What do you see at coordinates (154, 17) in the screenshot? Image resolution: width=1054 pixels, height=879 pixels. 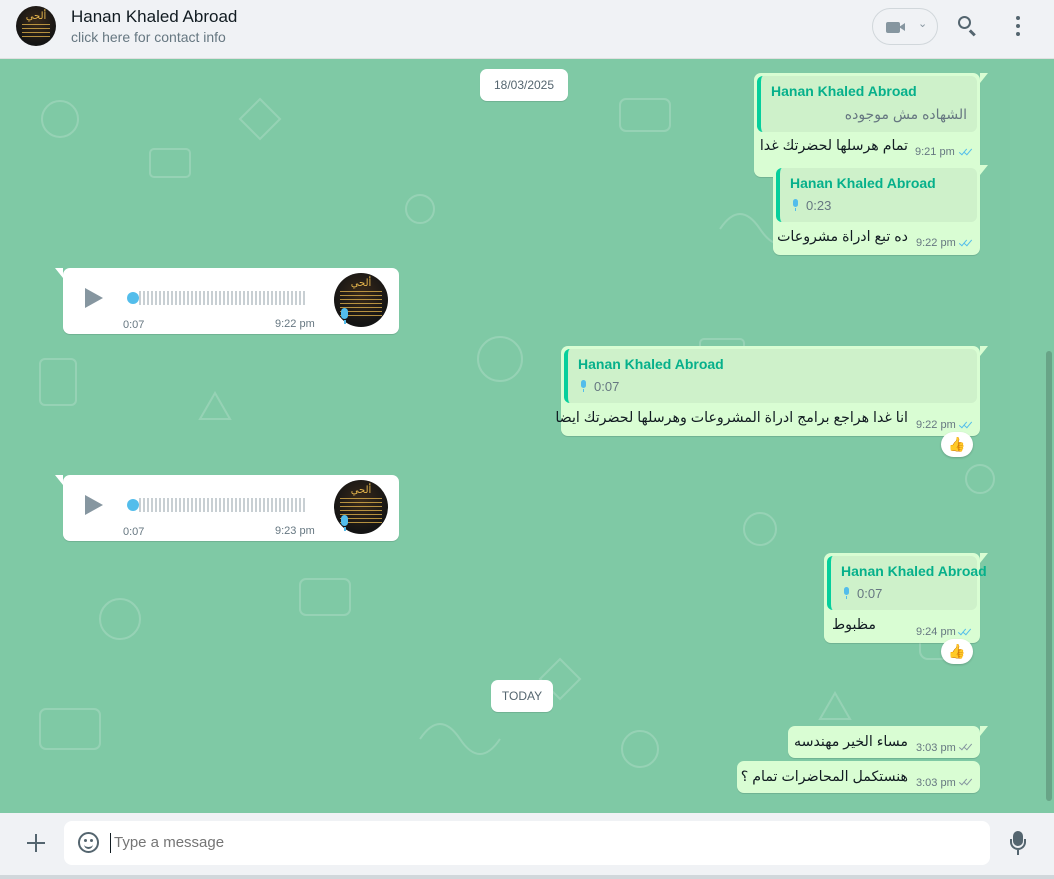 I see `contact-name: Hanan Khaled Abroad` at bounding box center [154, 17].